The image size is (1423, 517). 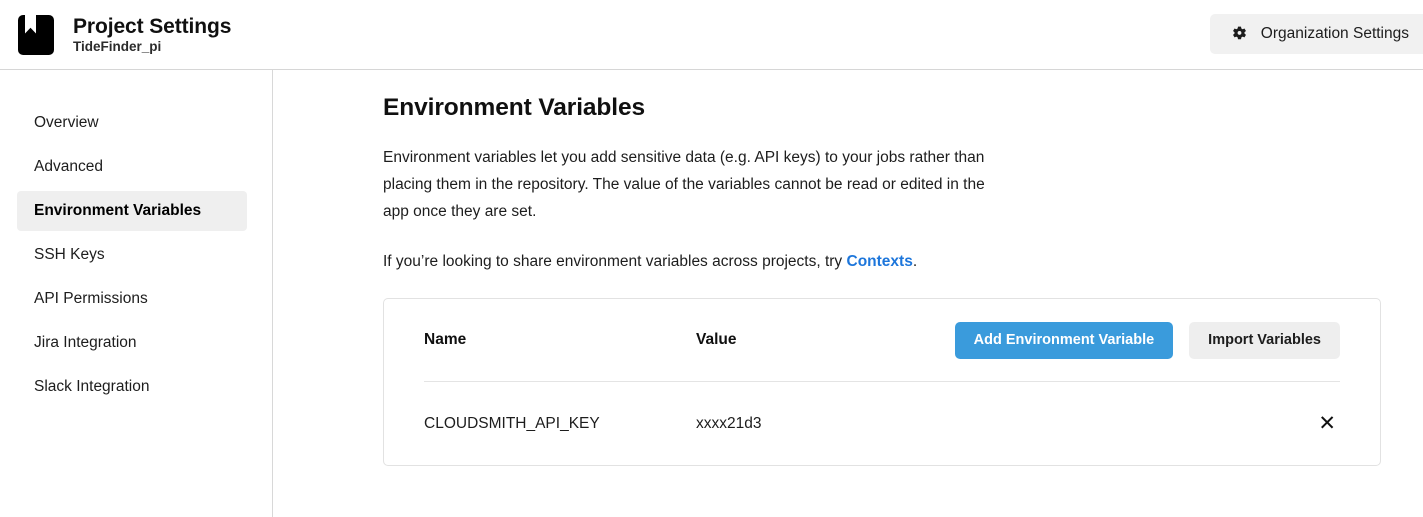 What do you see at coordinates (1239, 32) in the screenshot?
I see `gear-icon` at bounding box center [1239, 32].